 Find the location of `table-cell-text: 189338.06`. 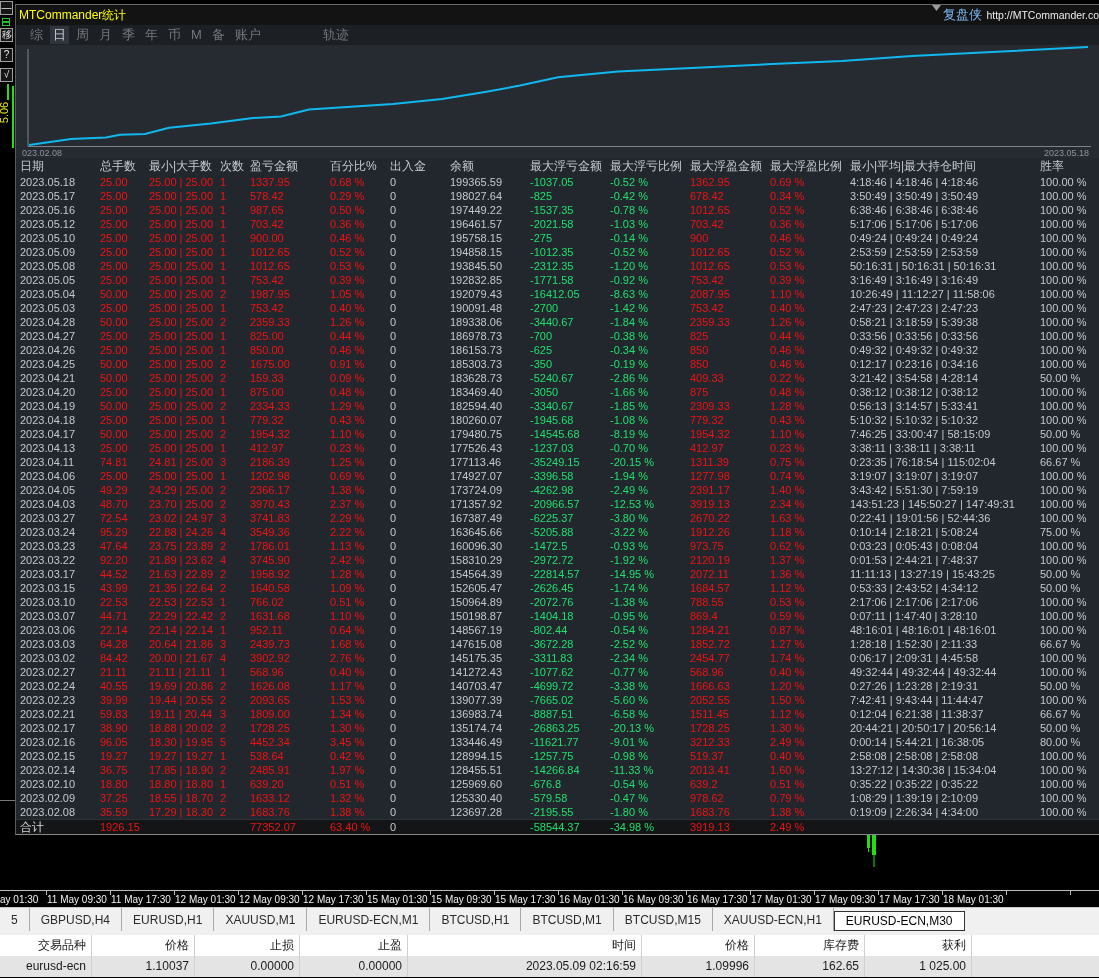

table-cell-text: 189338.06 is located at coordinates (476, 322).